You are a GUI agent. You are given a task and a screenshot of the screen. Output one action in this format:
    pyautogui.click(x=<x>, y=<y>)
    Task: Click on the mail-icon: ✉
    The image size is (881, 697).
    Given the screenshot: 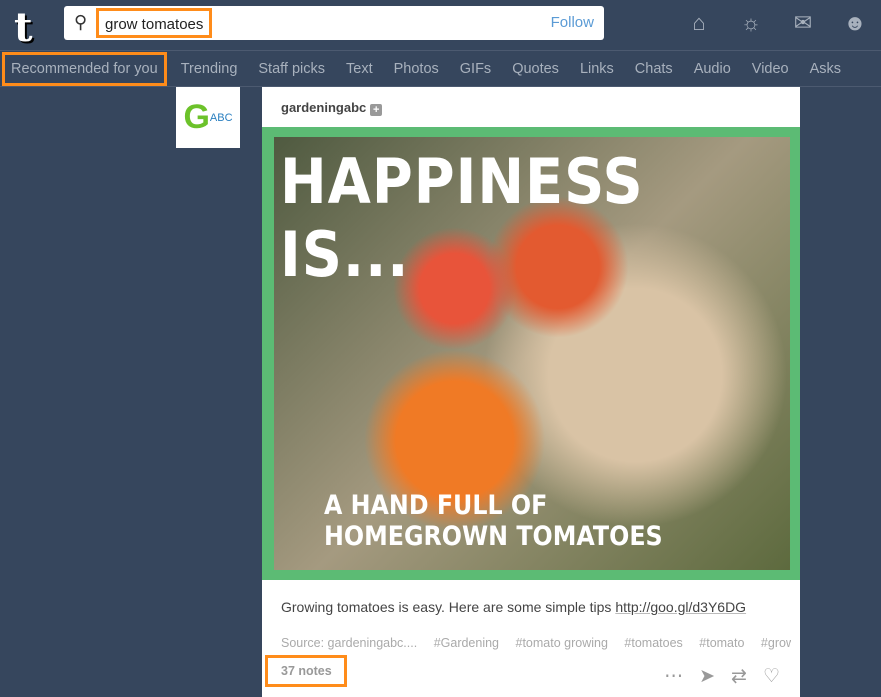 What is the action you would take?
    pyautogui.click(x=803, y=23)
    